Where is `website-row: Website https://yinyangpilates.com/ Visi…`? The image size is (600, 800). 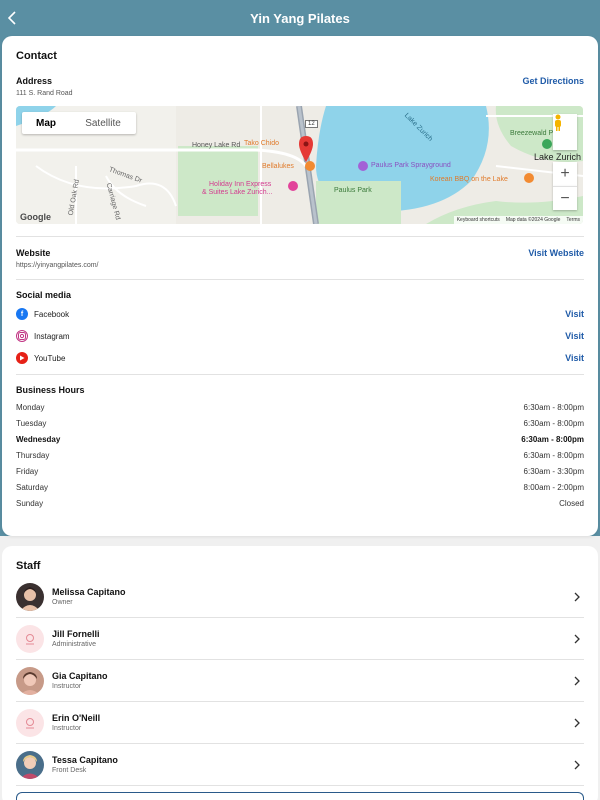
website-row: Website https://yinyangpilates.com/ Visi… is located at coordinates (300, 258).